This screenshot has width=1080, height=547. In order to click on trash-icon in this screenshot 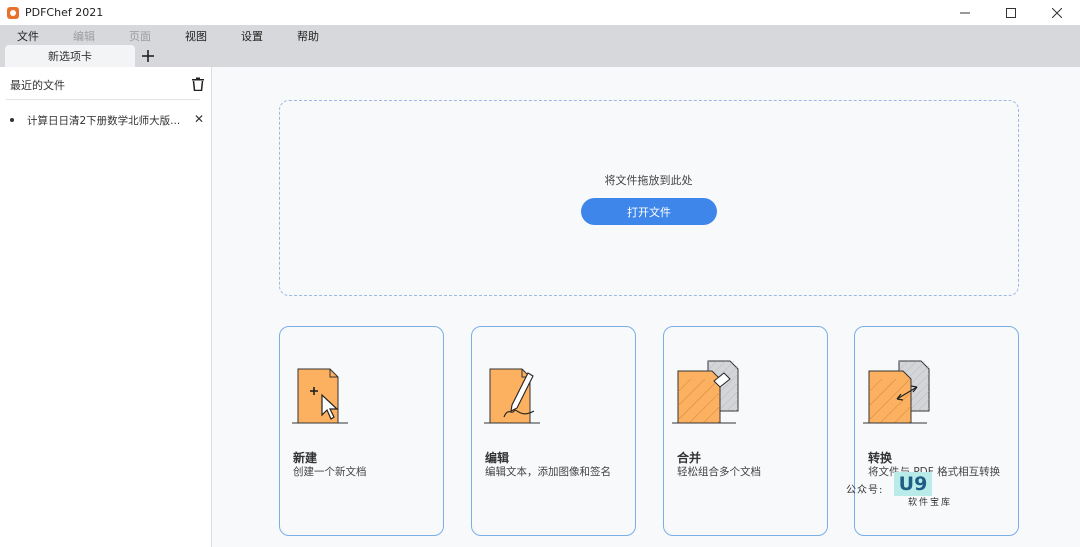, I will do `click(198, 84)`.